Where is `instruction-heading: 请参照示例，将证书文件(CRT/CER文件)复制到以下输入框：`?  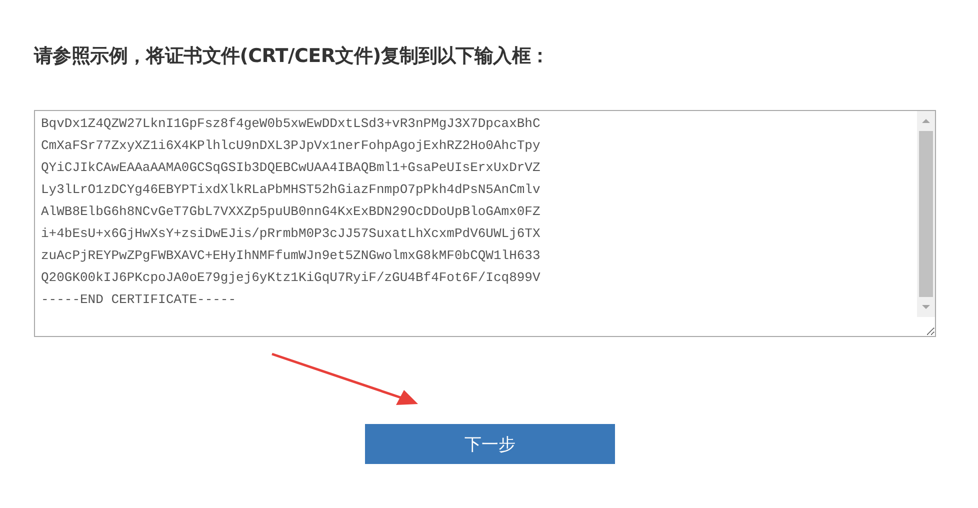
instruction-heading: 请参照示例，将证书文件(CRT/CER文件)复制到以下输入框： is located at coordinates (292, 56).